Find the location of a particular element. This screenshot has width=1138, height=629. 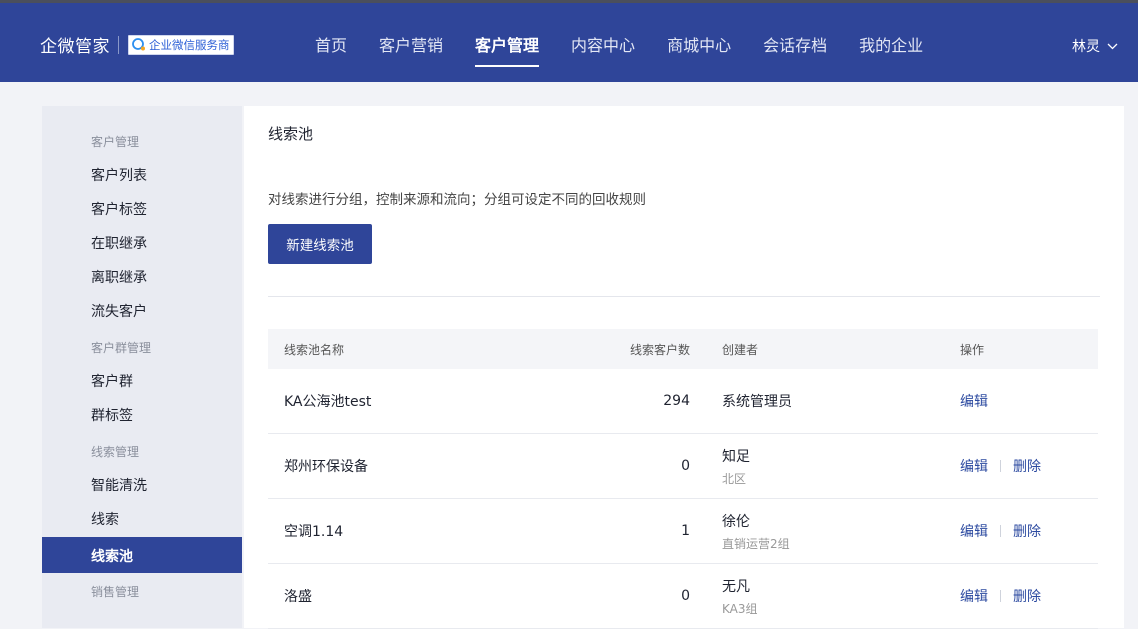

brand-name: 企微管家 is located at coordinates (75, 47).